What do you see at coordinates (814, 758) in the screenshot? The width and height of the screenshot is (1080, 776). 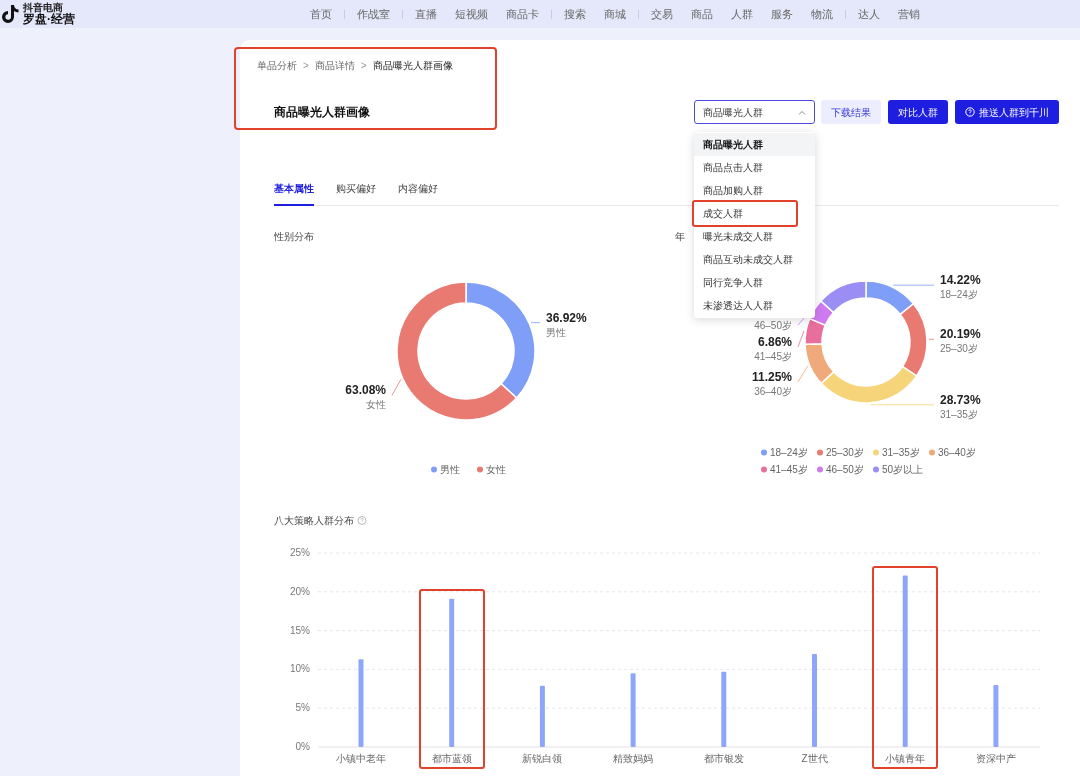 I see `category-label: Z世代` at bounding box center [814, 758].